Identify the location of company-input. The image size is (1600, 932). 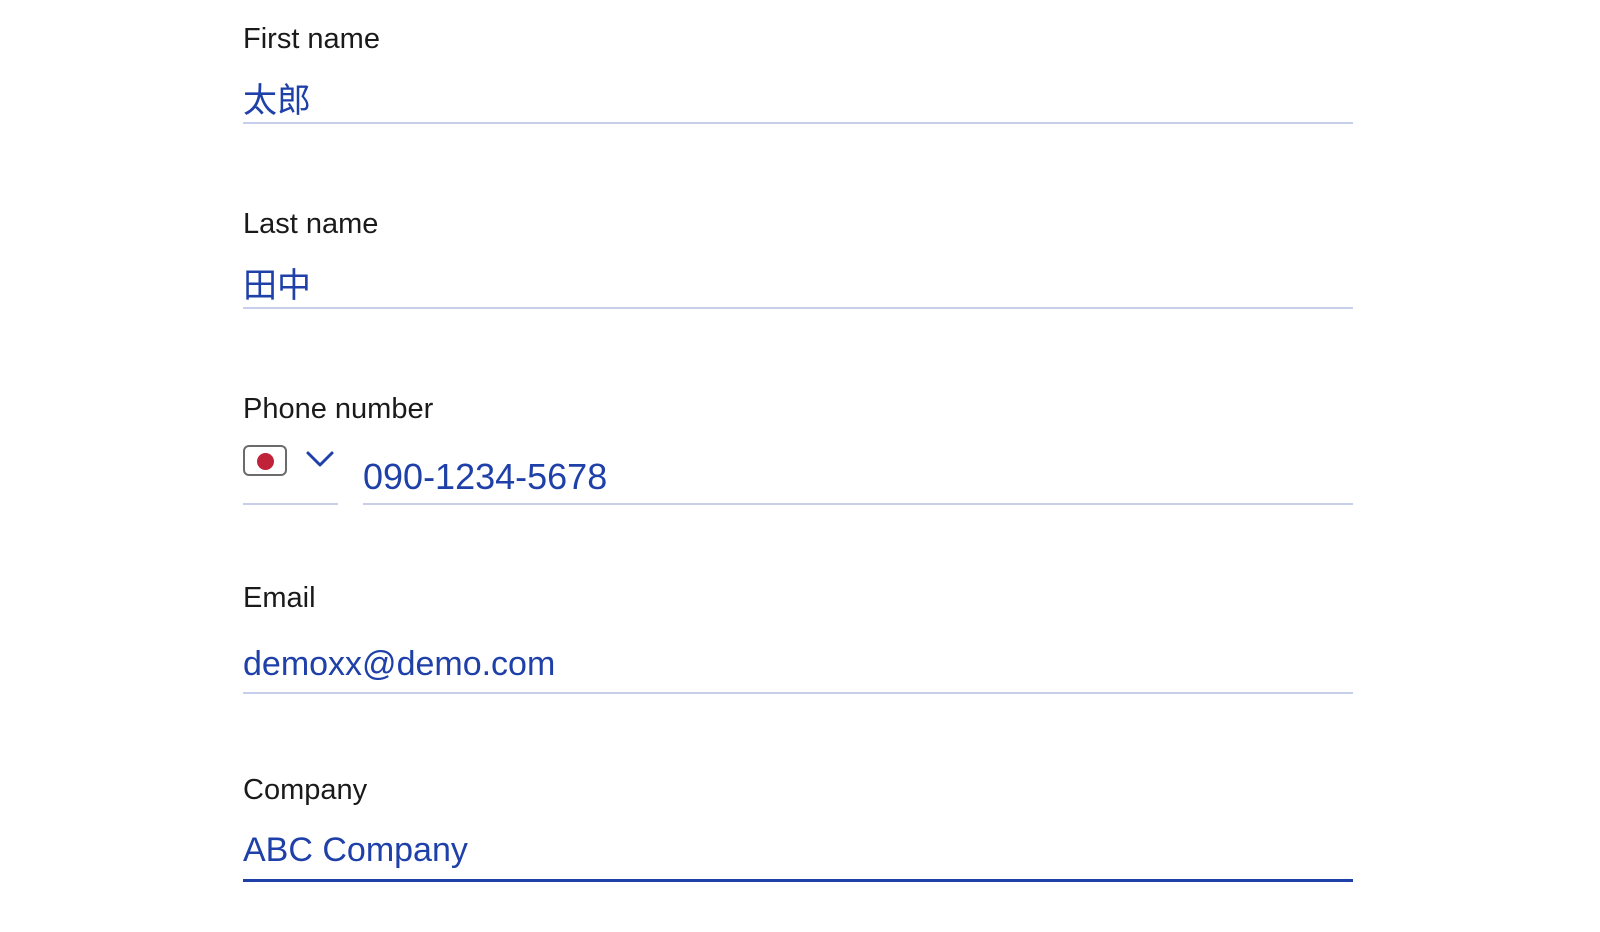
(798, 852).